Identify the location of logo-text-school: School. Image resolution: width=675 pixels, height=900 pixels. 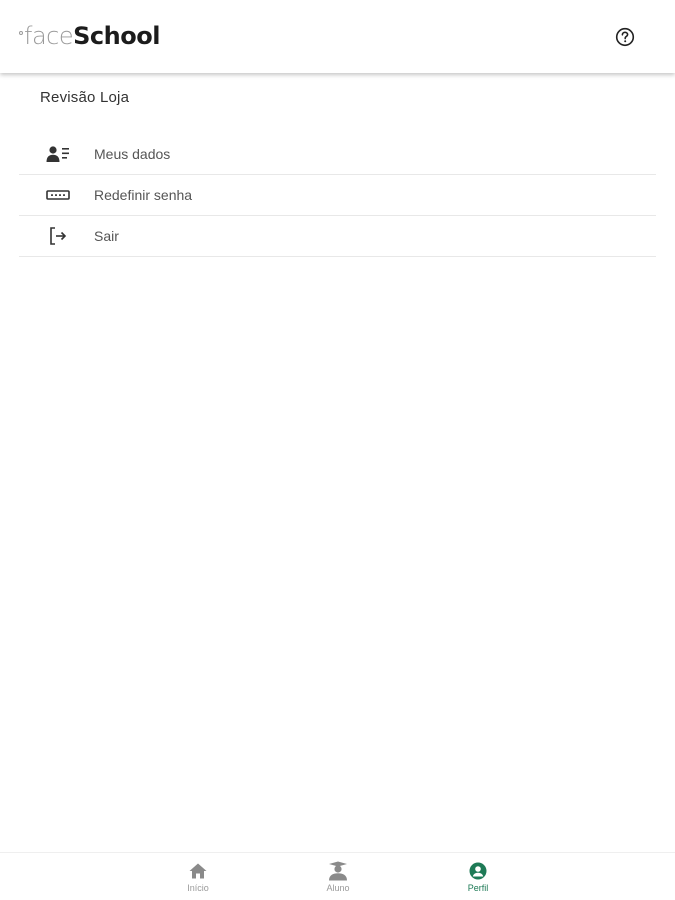
(116, 36).